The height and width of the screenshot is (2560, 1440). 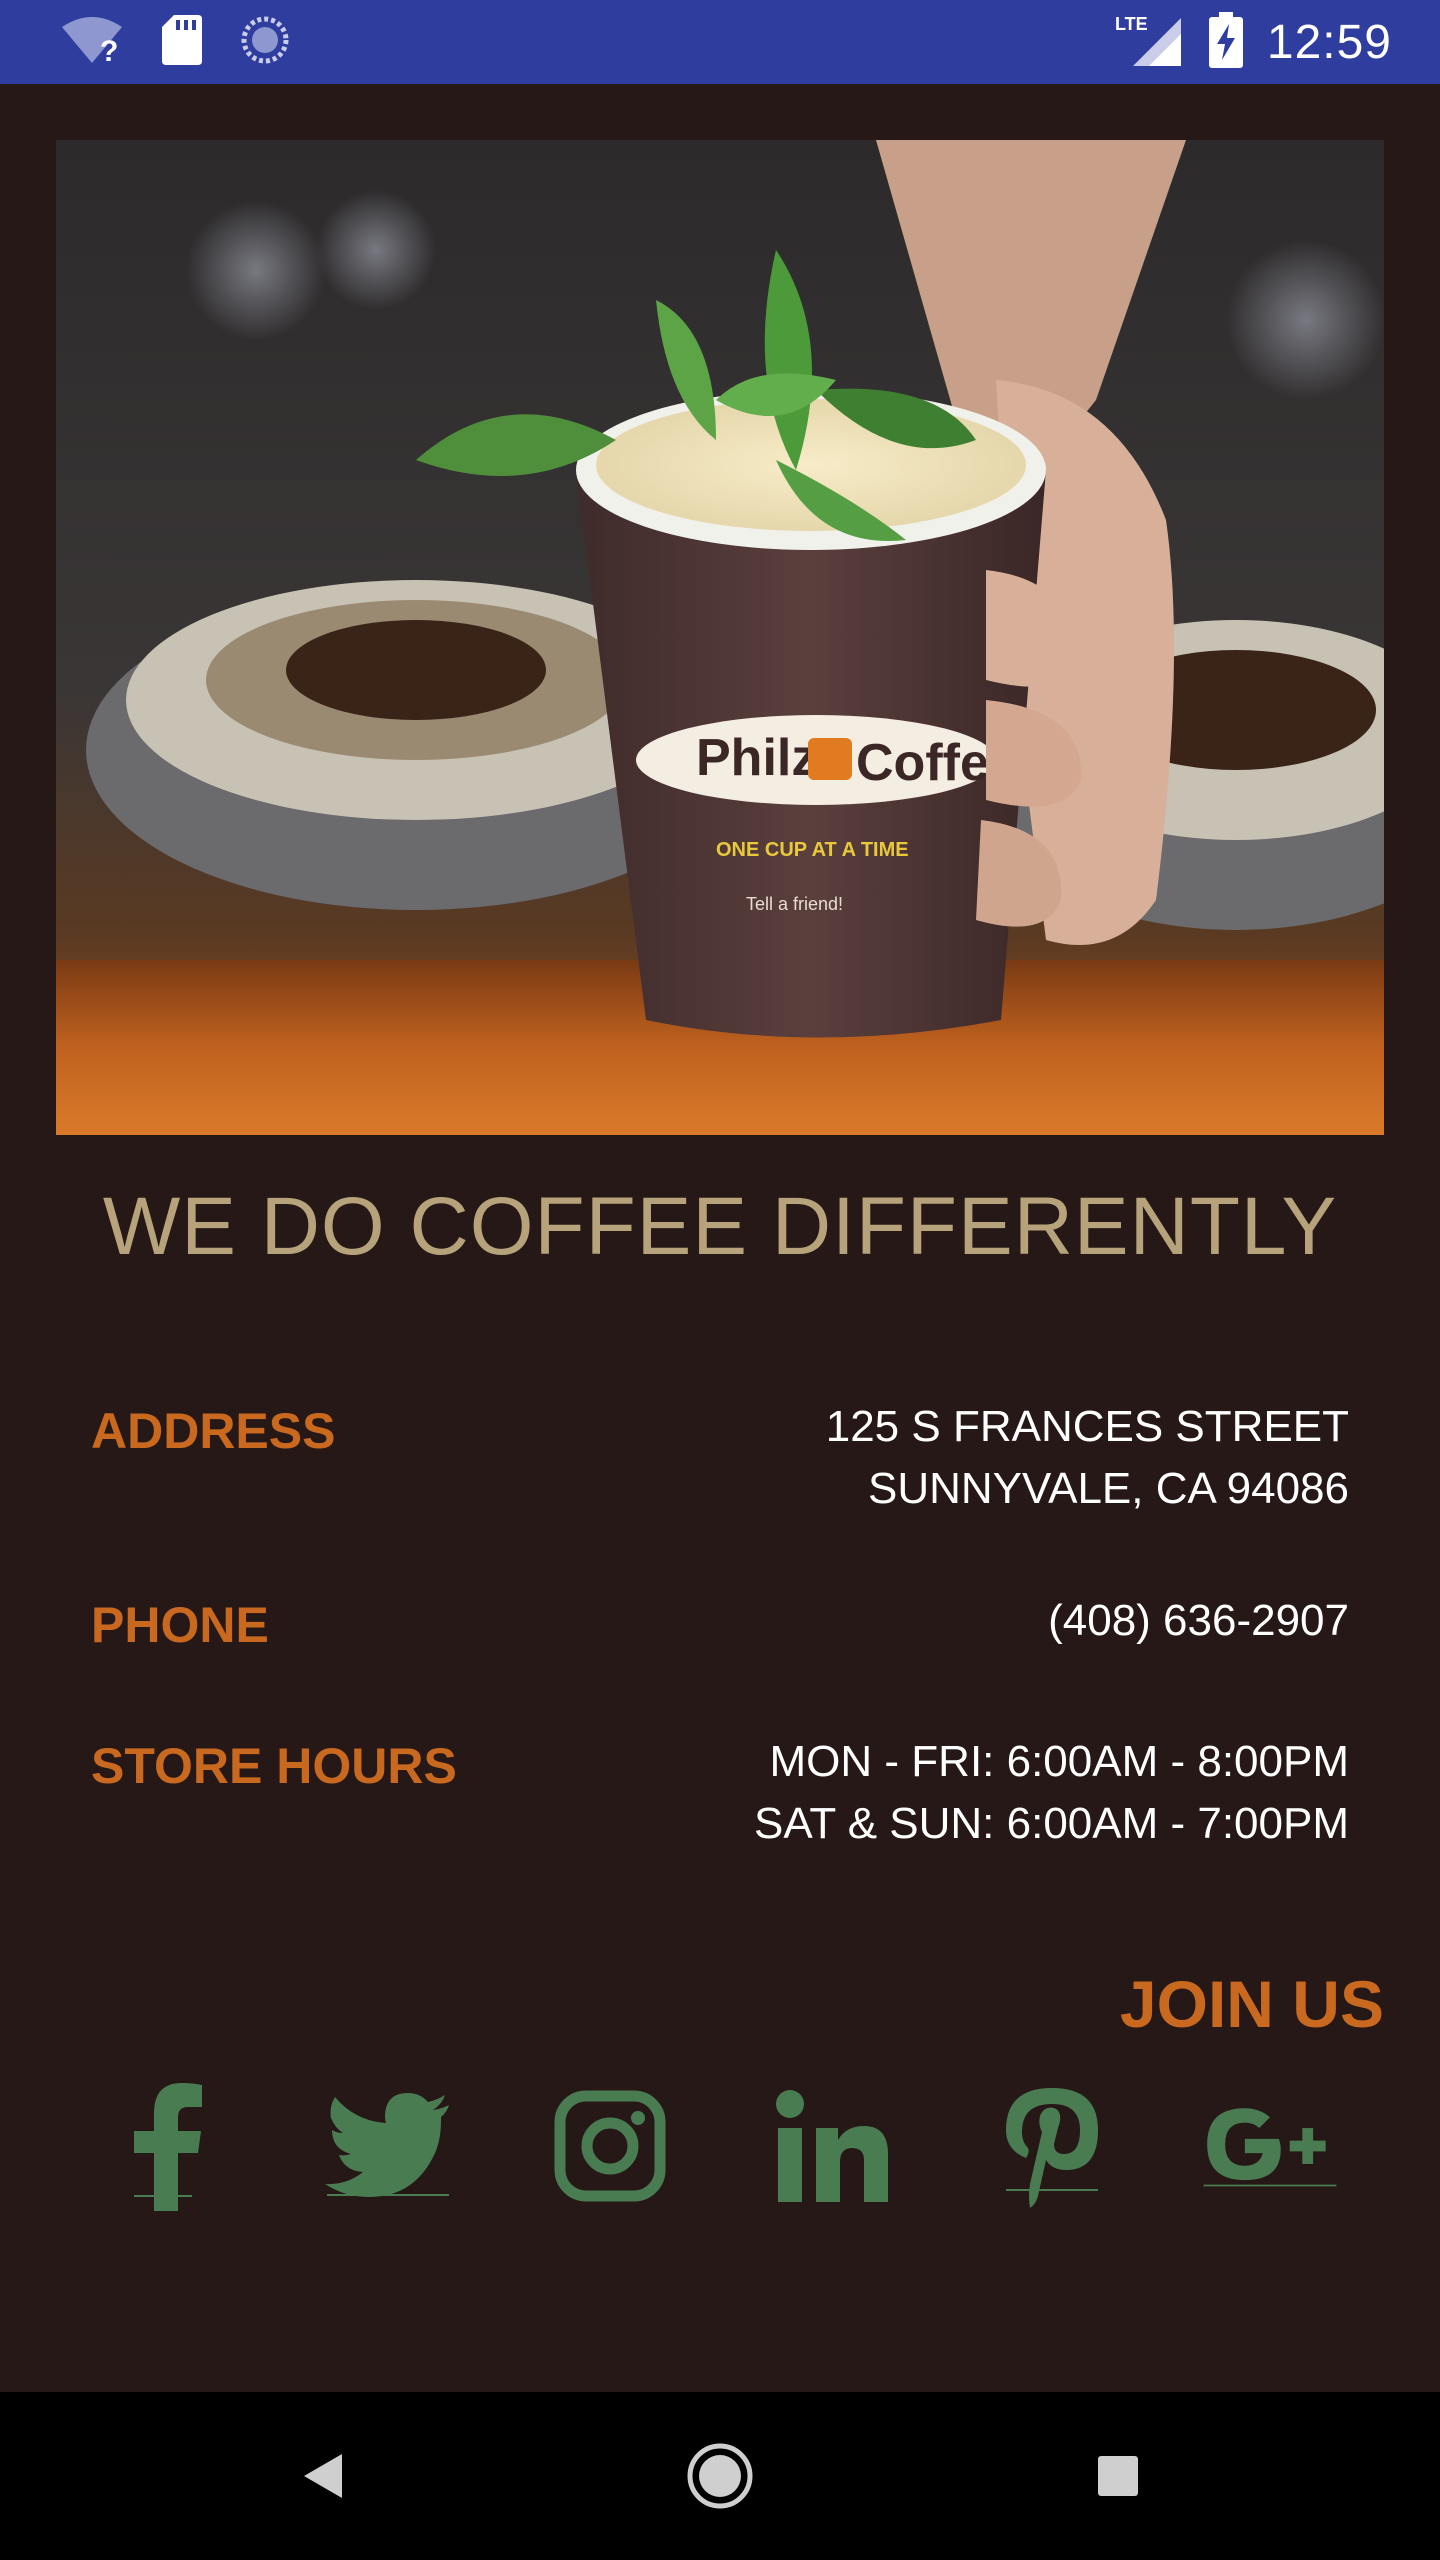 I want to click on address-line-2: SUNNYVALE, CA 94086, so click(x=1108, y=1488).